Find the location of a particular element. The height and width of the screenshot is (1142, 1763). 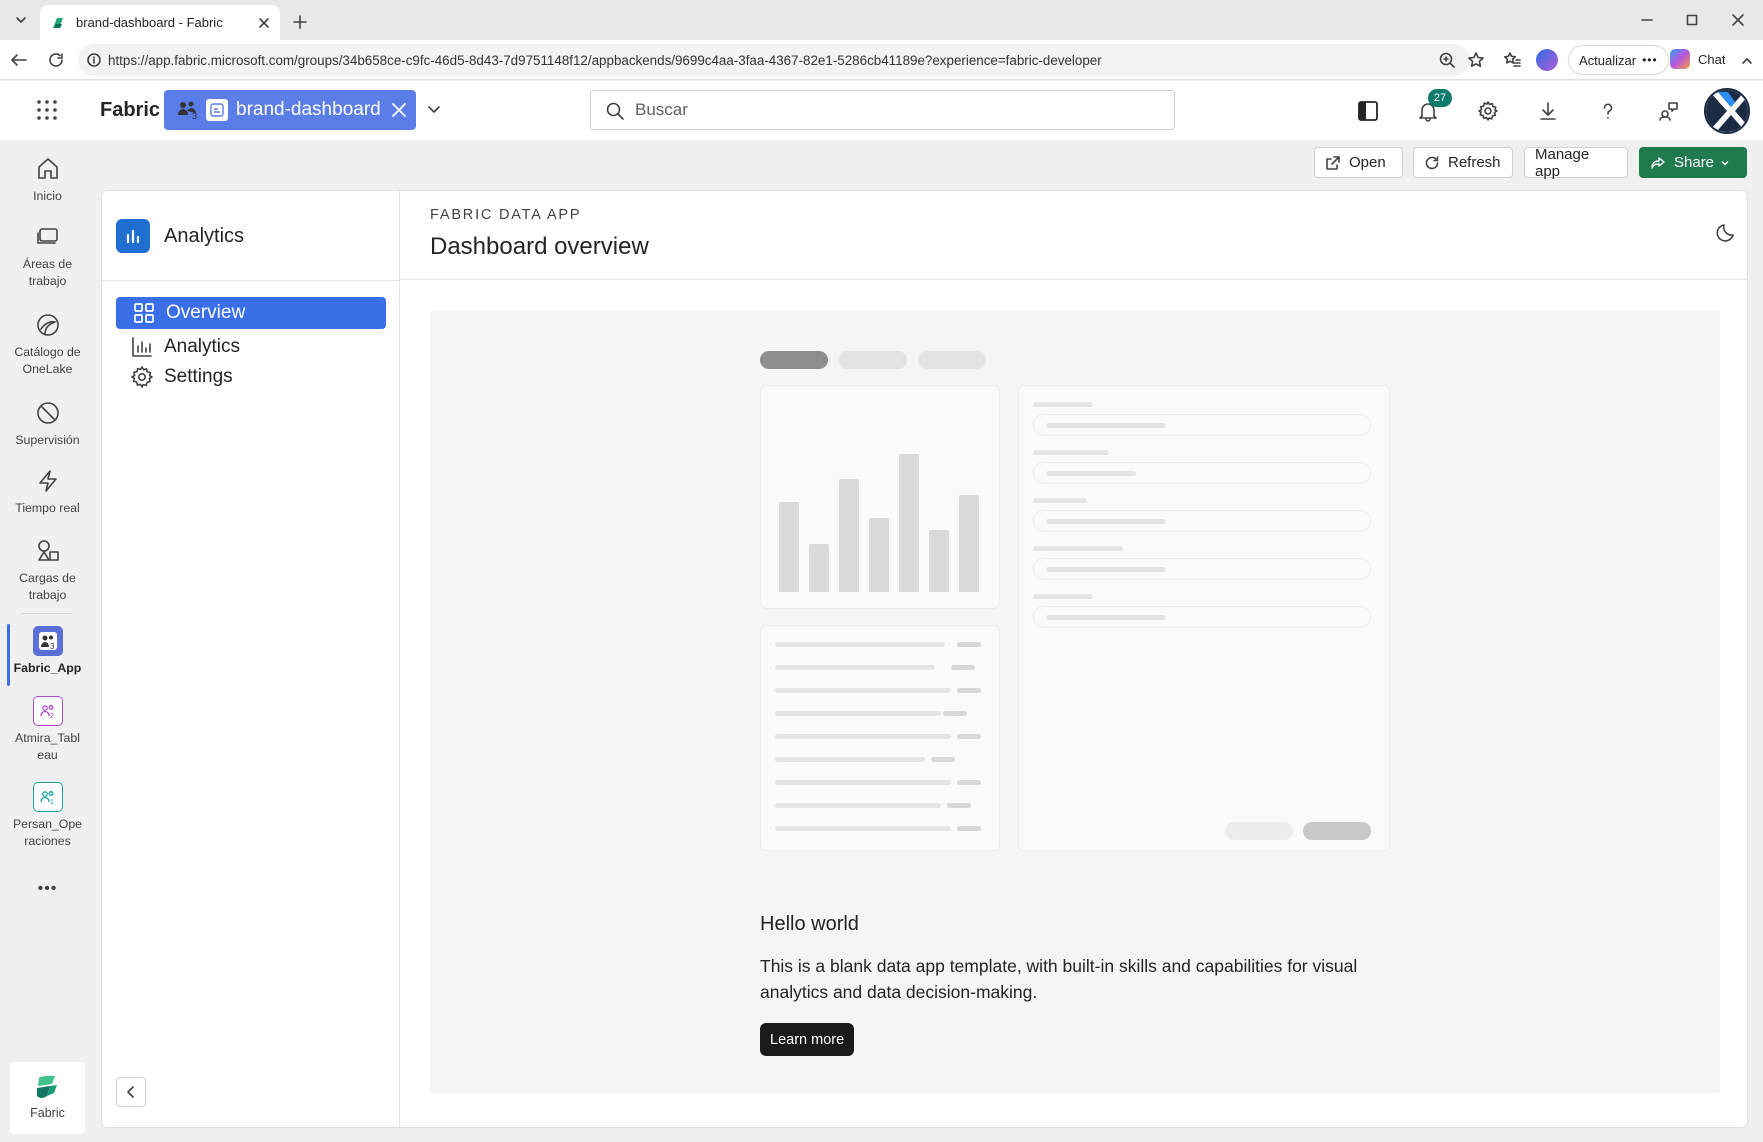

fabric-header: Fabric 3 brand-dashboard Buscar 27 is located at coordinates (881, 110).